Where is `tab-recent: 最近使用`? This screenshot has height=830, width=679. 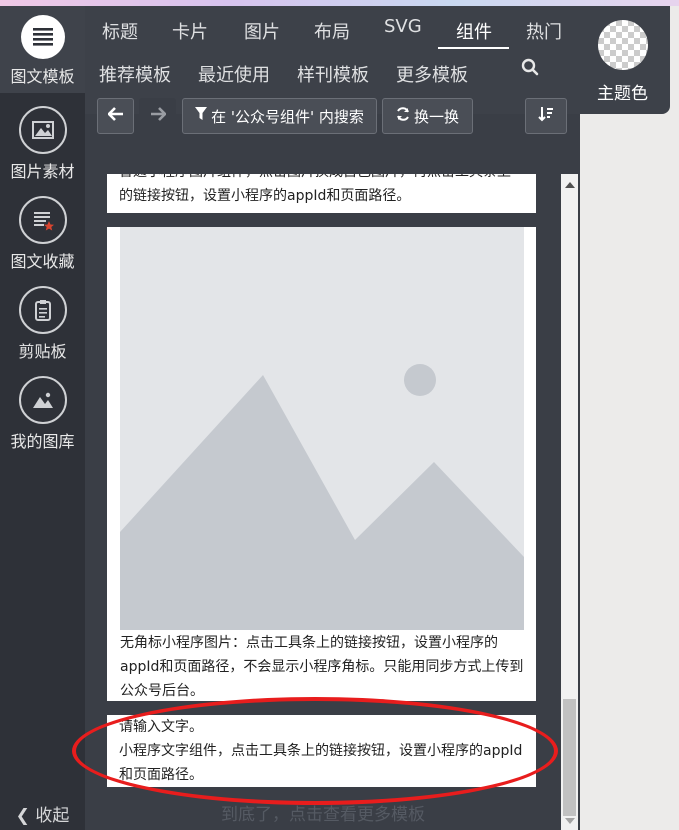 tab-recent: 最近使用 is located at coordinates (234, 74).